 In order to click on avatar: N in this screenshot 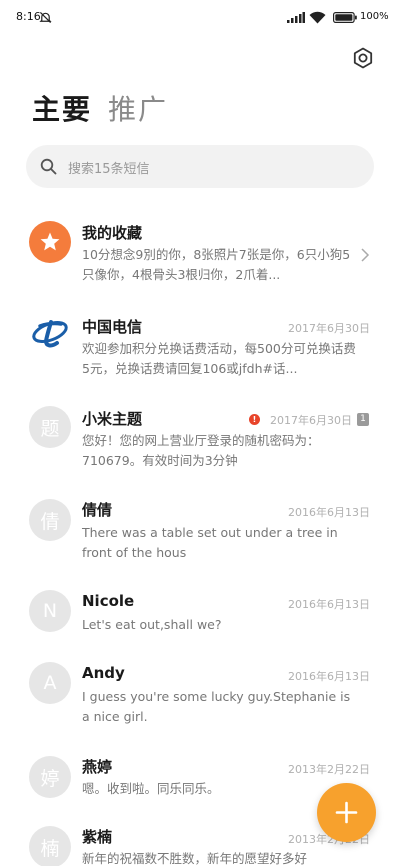, I will do `click(50, 611)`.